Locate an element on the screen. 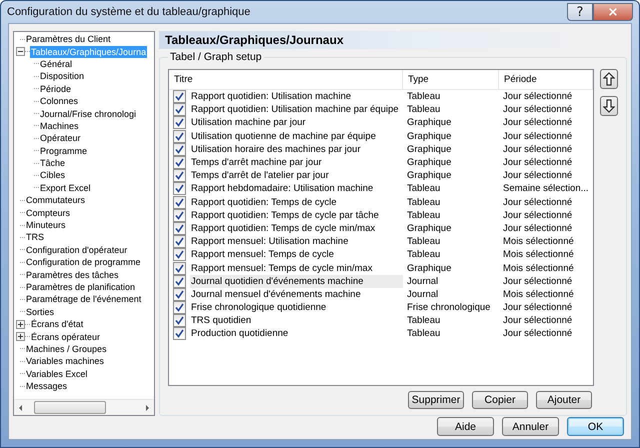  table-cell: Rapport mensuel: Temps de cycle is located at coordinates (262, 255).